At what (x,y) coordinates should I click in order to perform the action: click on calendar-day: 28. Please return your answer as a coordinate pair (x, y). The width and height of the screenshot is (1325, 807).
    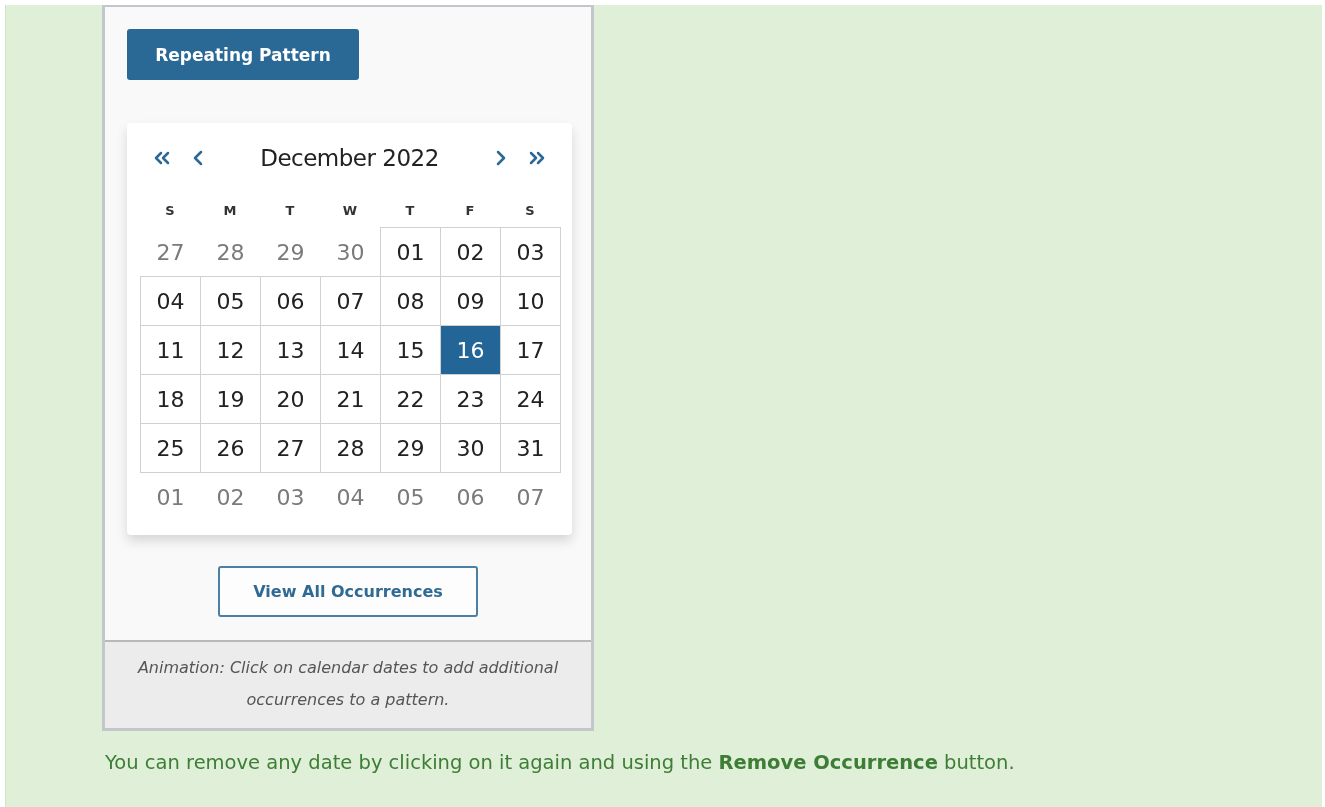
    Looking at the image, I should click on (230, 252).